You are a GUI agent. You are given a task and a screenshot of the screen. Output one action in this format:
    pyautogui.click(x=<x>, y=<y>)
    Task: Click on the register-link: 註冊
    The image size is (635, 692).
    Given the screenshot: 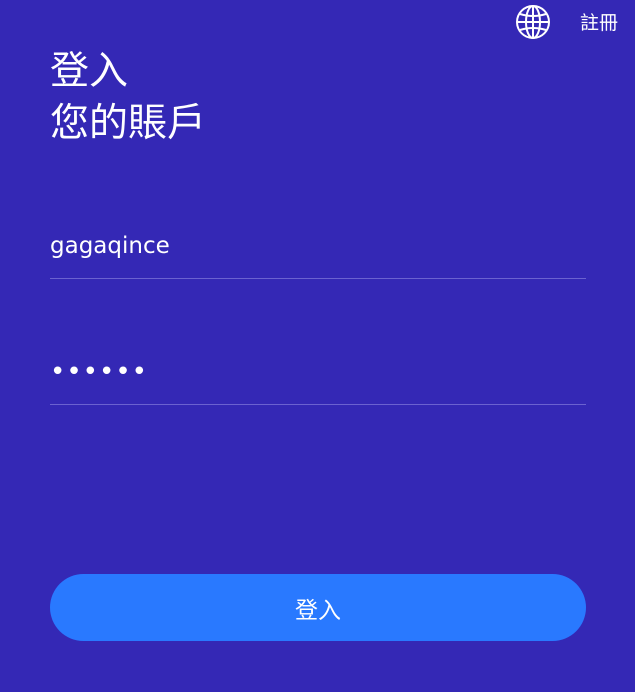 What is the action you would take?
    pyautogui.click(x=599, y=23)
    